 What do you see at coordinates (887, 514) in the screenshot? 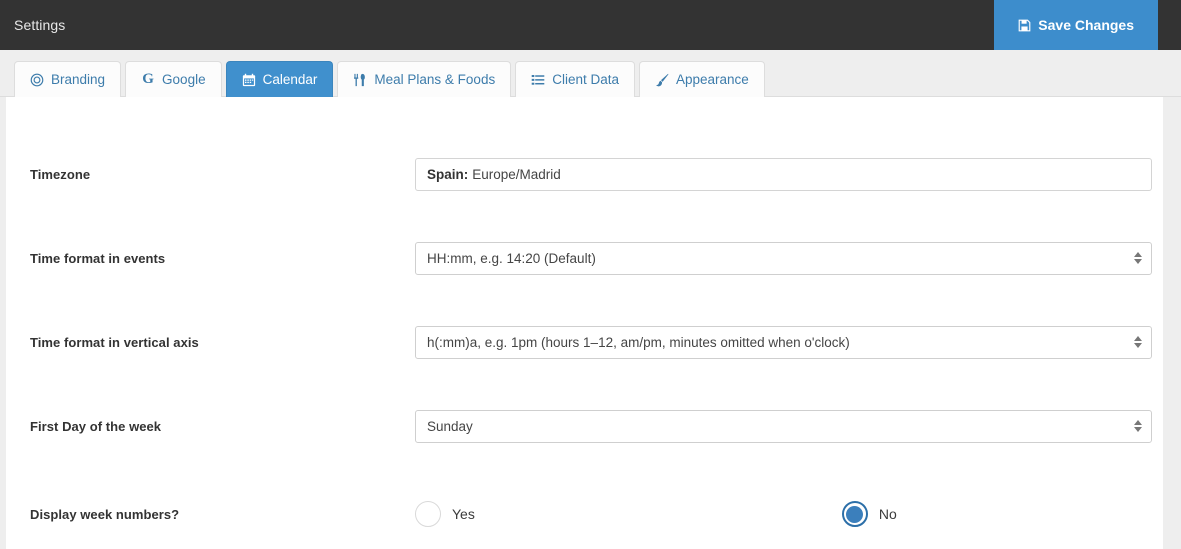
I see `week-numbers-no-label: No` at bounding box center [887, 514].